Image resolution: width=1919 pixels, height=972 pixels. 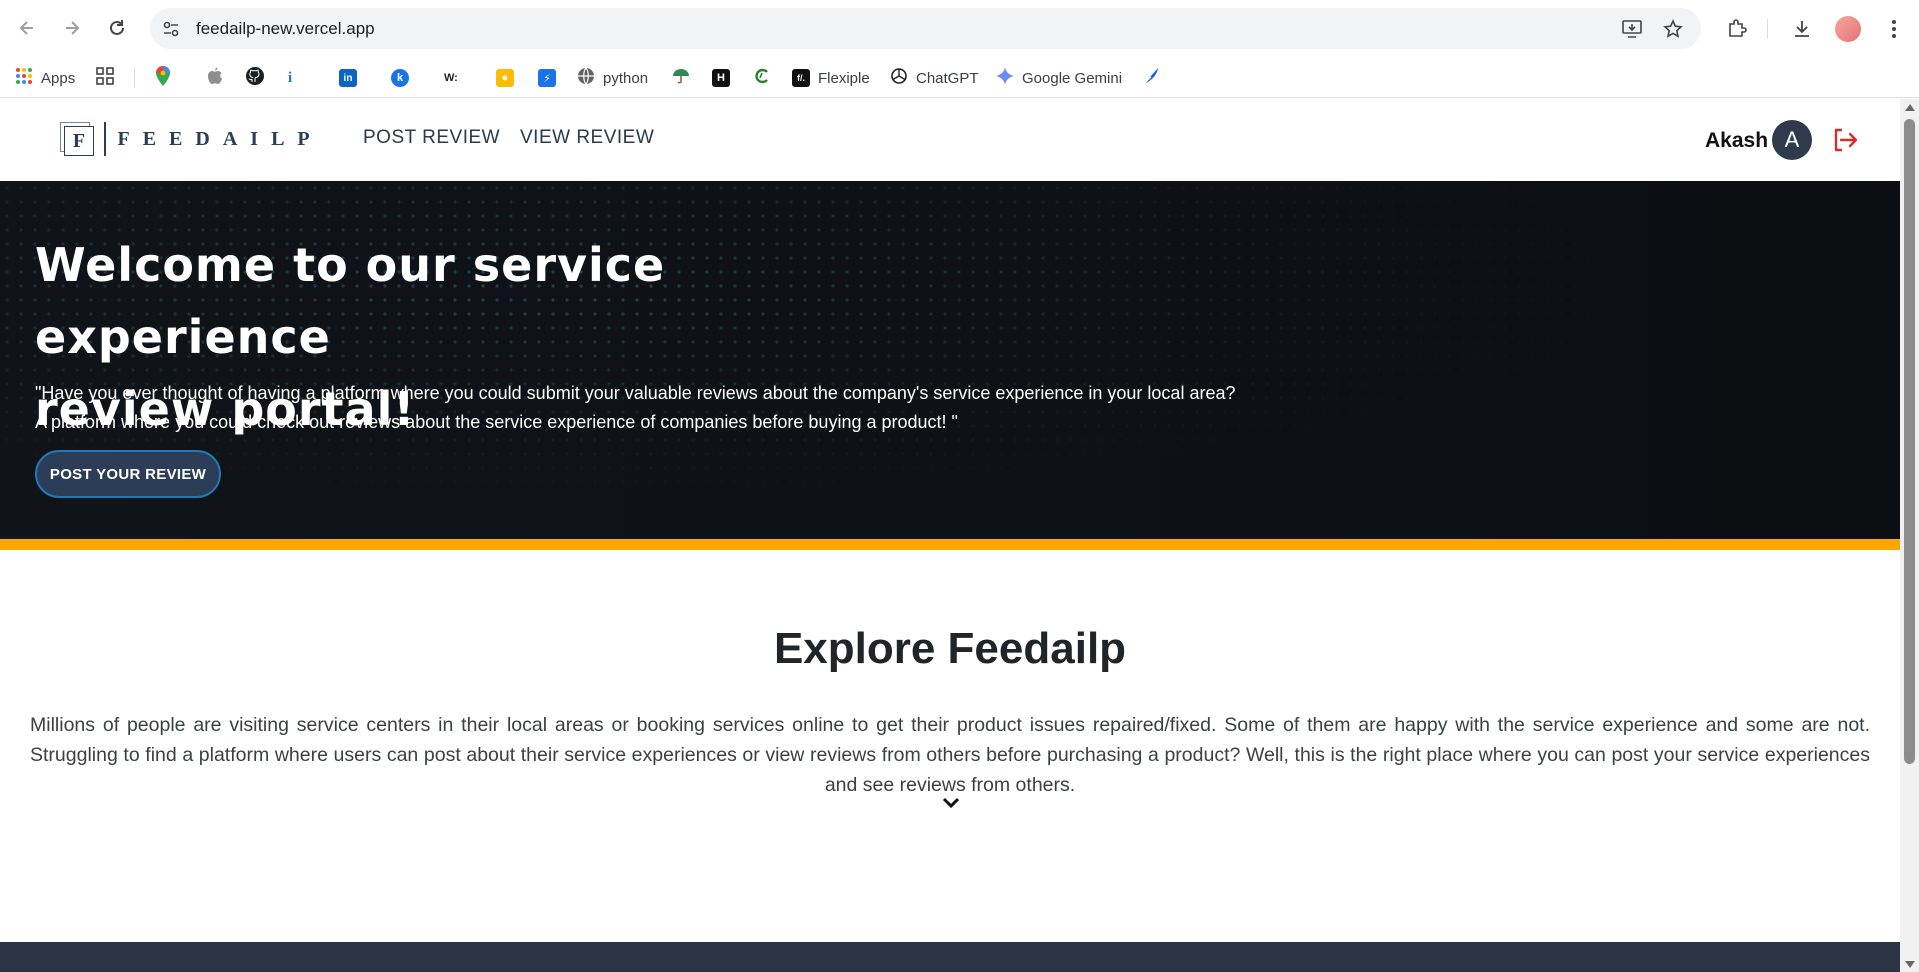 I want to click on globe-icon, so click(x=586, y=78).